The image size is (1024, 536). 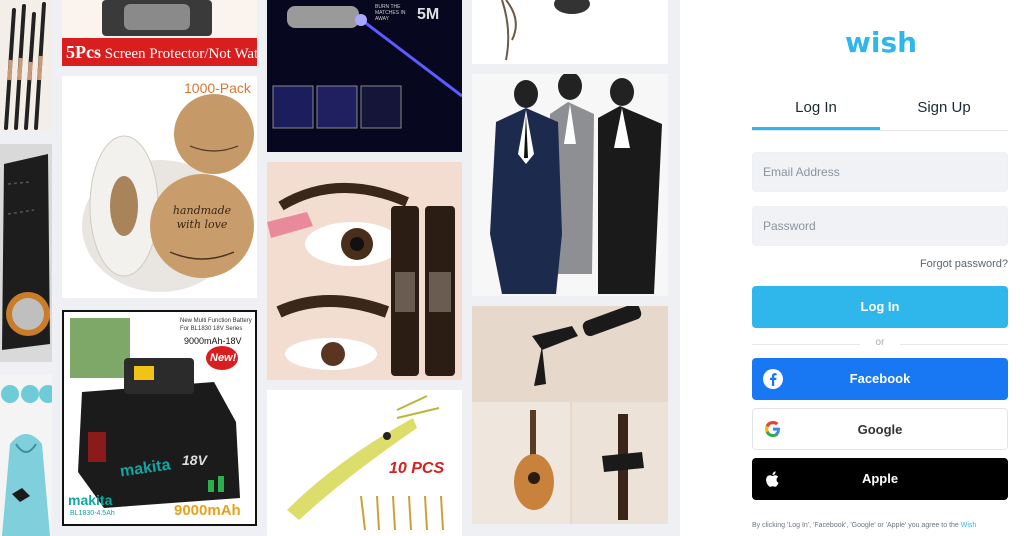 I want to click on lure-count-label: 10 PCS, so click(x=417, y=468).